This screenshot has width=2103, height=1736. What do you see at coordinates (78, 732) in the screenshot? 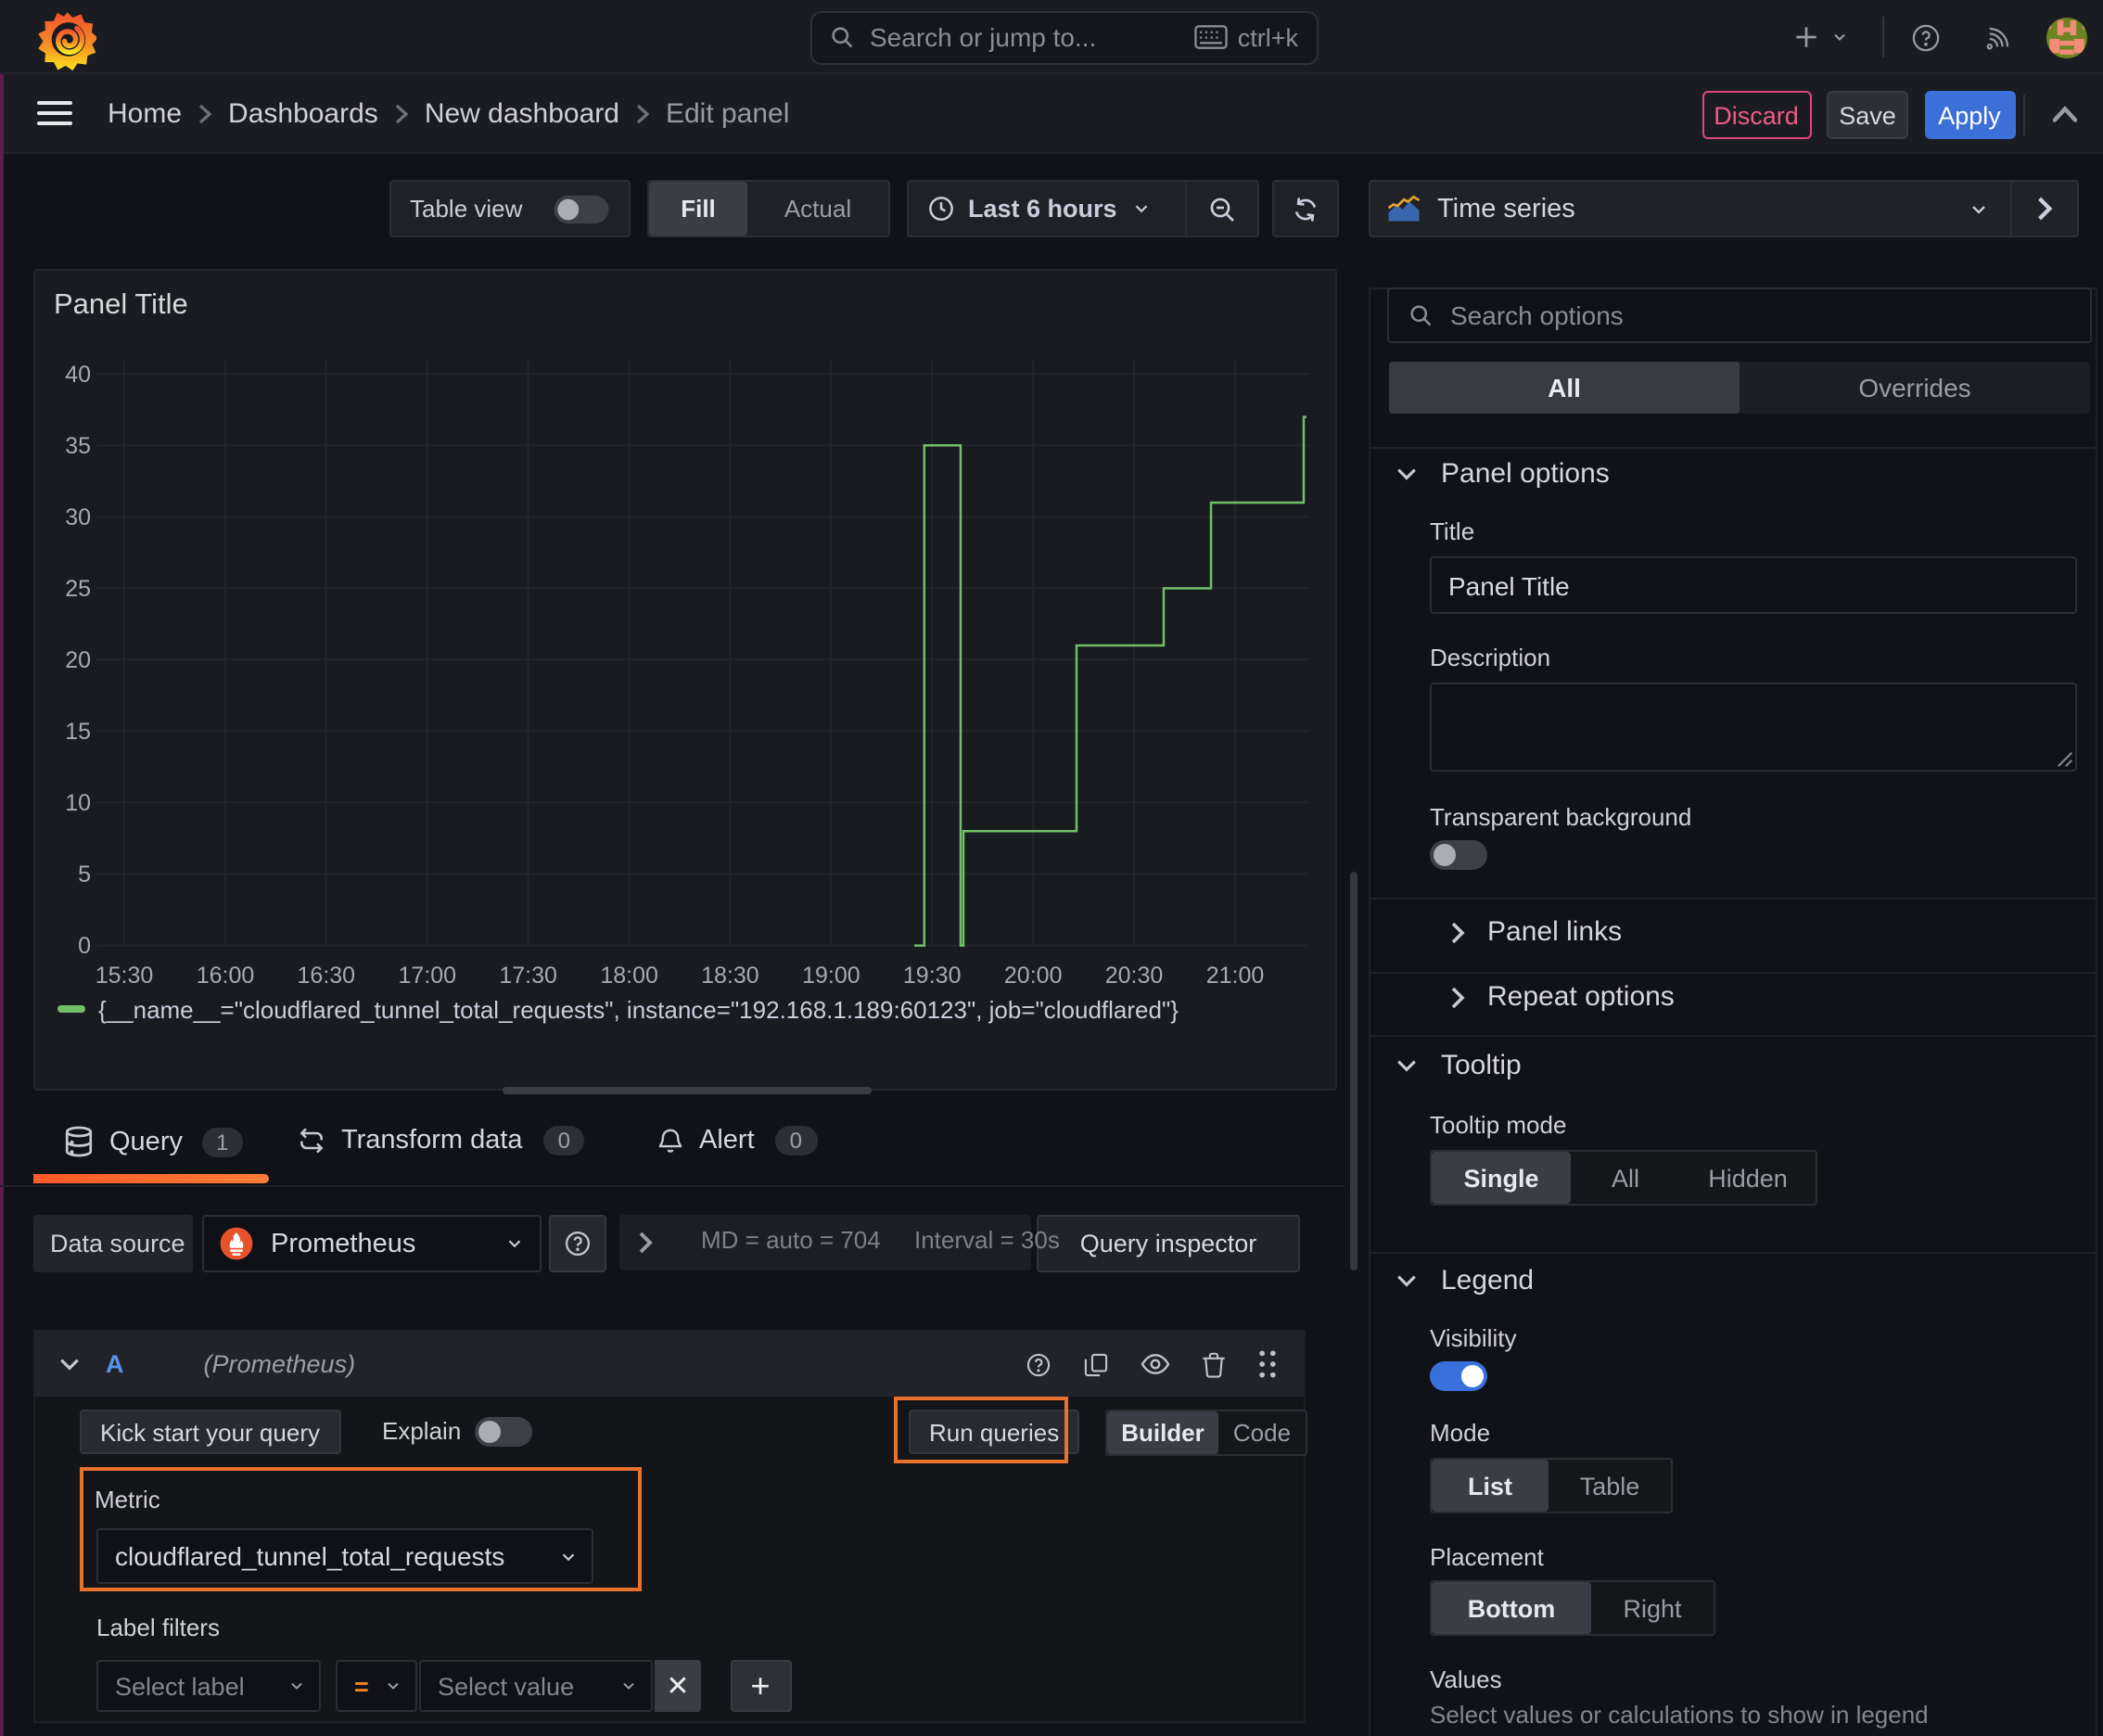
I see `svg-text: 15` at bounding box center [78, 732].